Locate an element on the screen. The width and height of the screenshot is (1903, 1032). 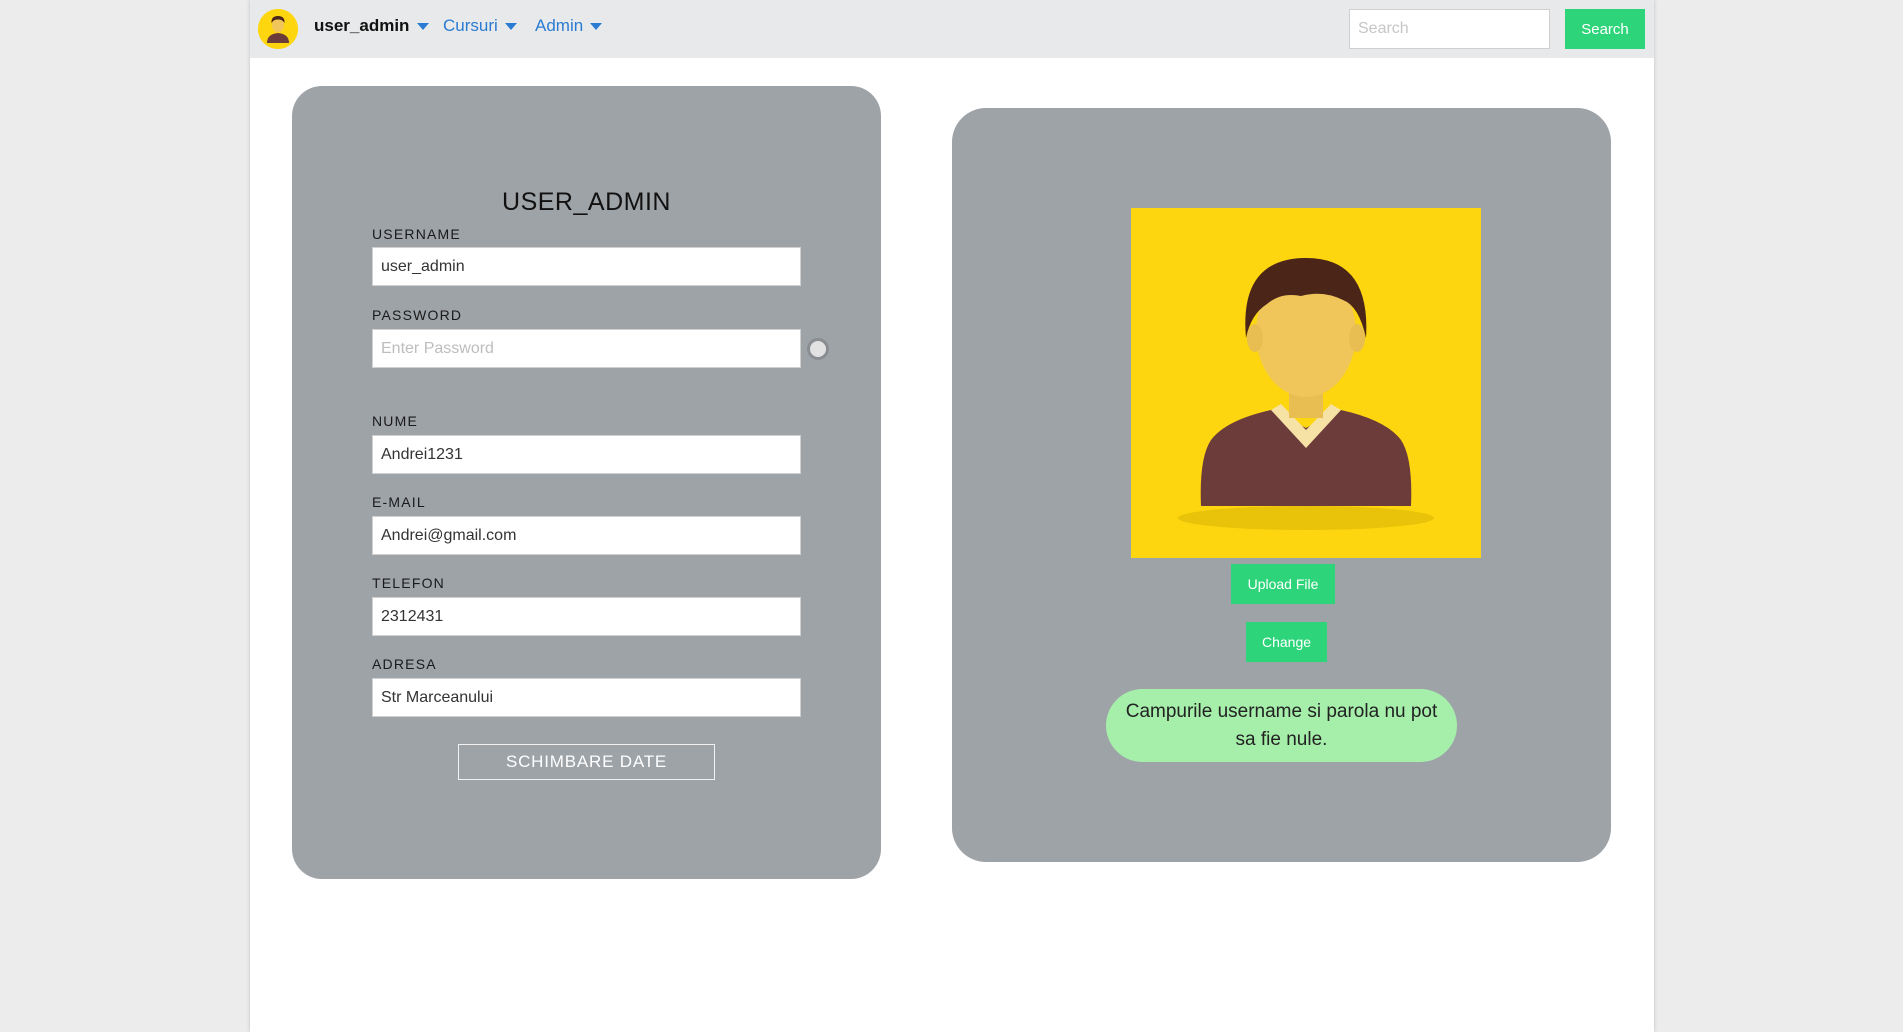
menu-cursuri: Cursuri is located at coordinates (480, 26).